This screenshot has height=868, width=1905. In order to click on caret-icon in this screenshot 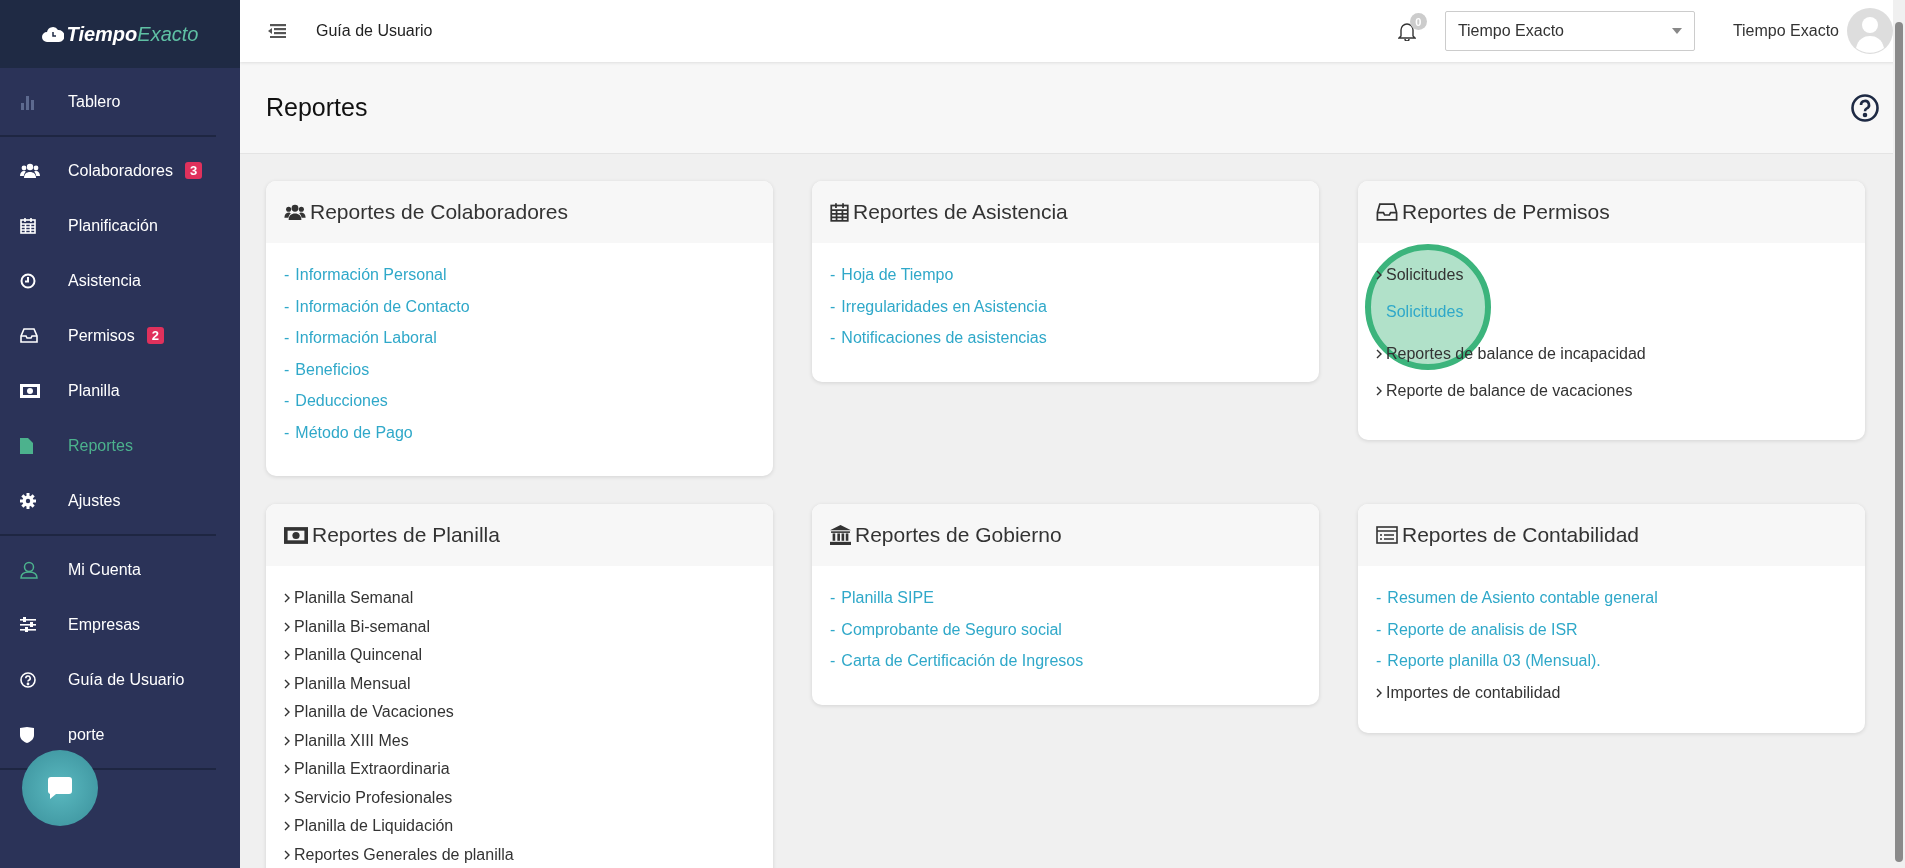, I will do `click(1676, 31)`.